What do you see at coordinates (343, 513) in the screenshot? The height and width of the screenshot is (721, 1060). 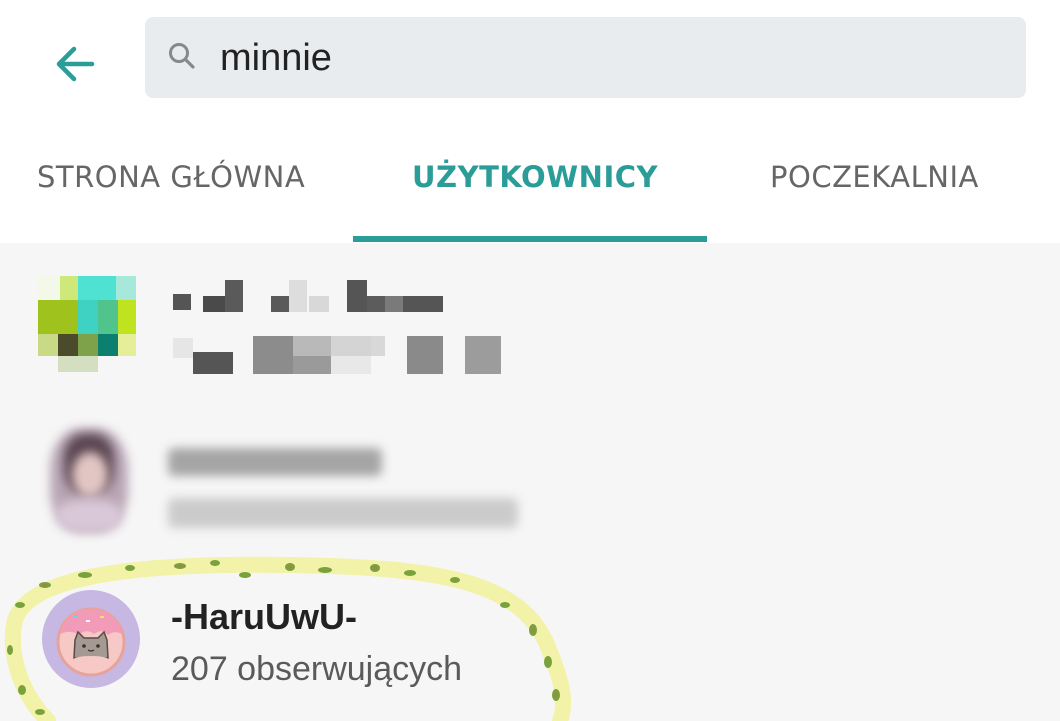 I see `blurred-followers` at bounding box center [343, 513].